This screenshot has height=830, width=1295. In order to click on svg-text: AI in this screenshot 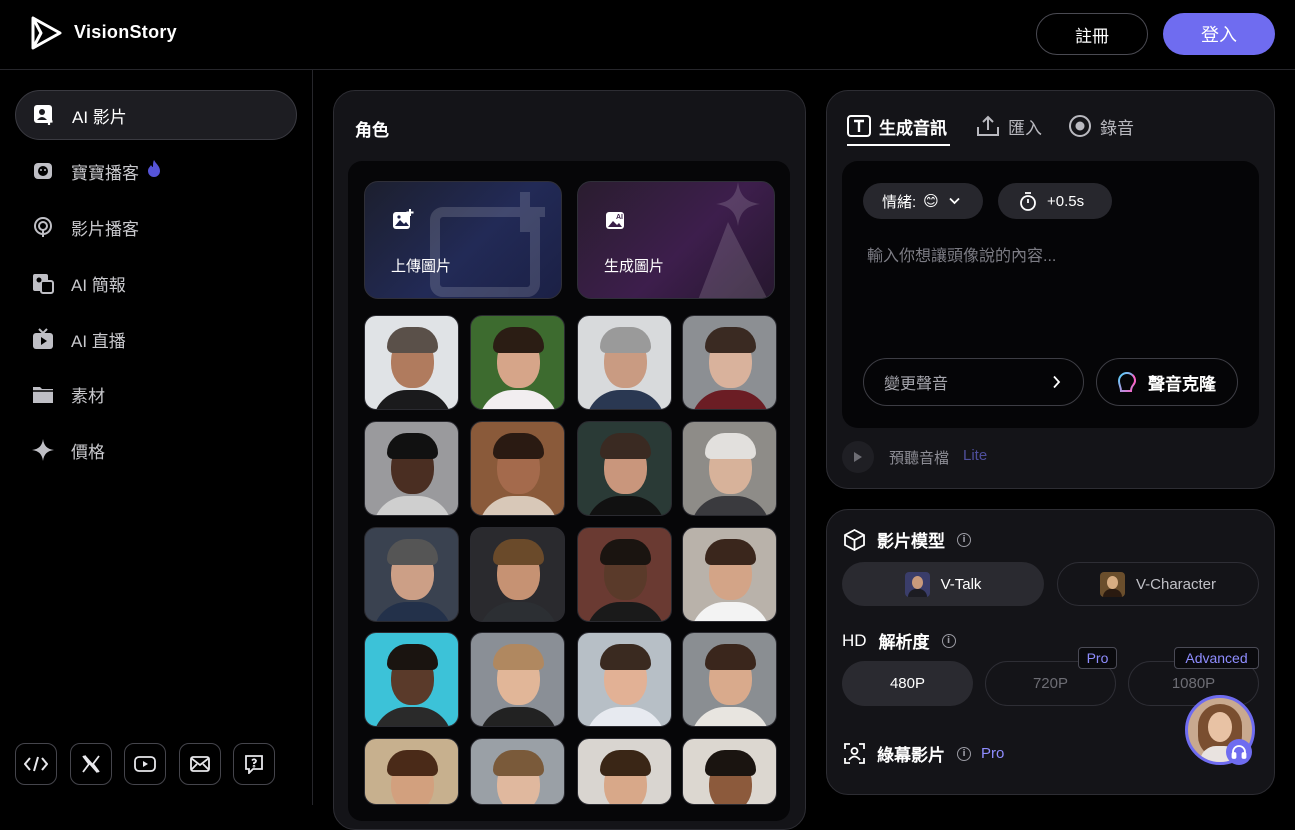, I will do `click(619, 217)`.